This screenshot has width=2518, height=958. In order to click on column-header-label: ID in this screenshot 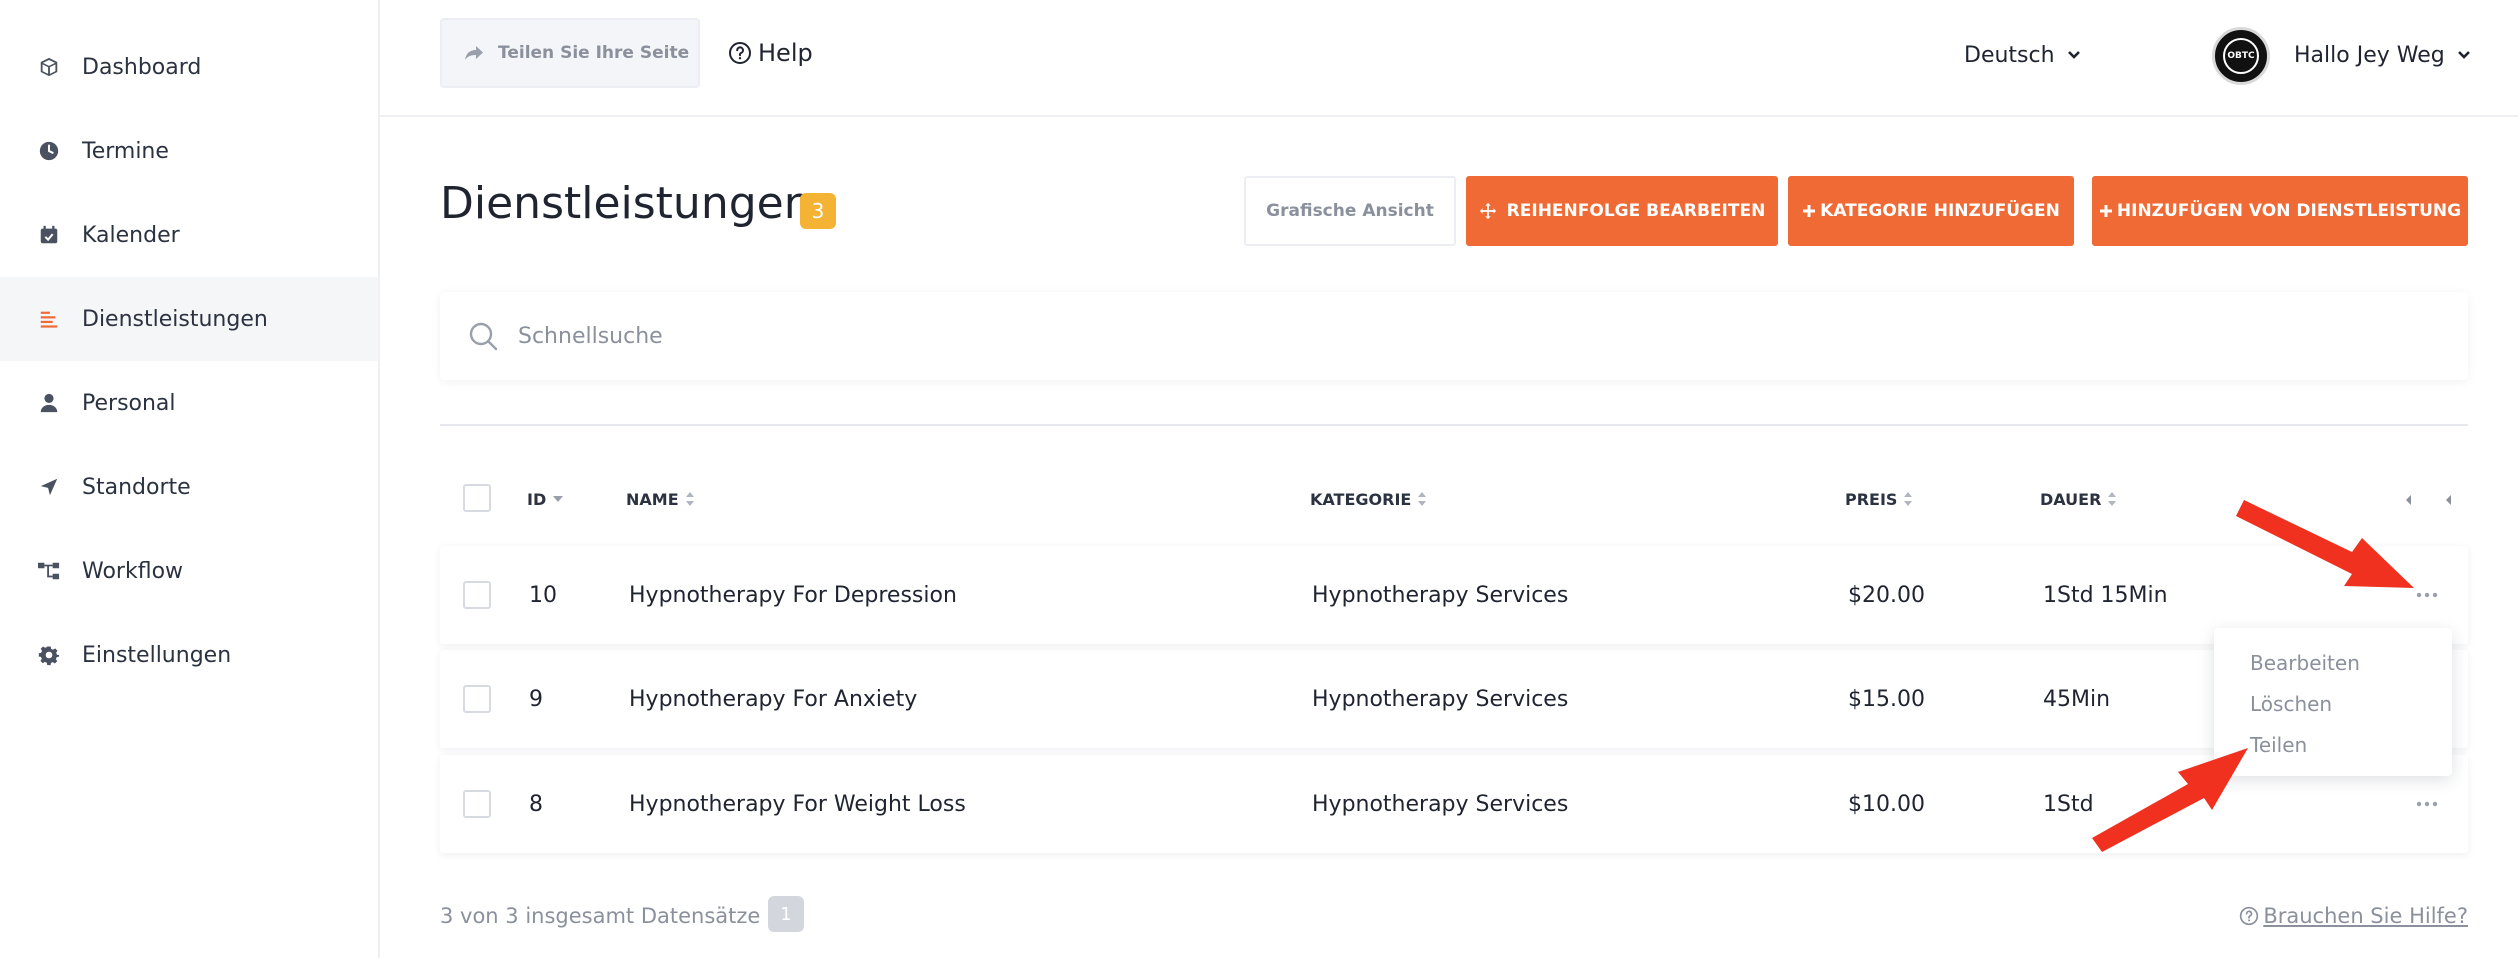, I will do `click(537, 499)`.